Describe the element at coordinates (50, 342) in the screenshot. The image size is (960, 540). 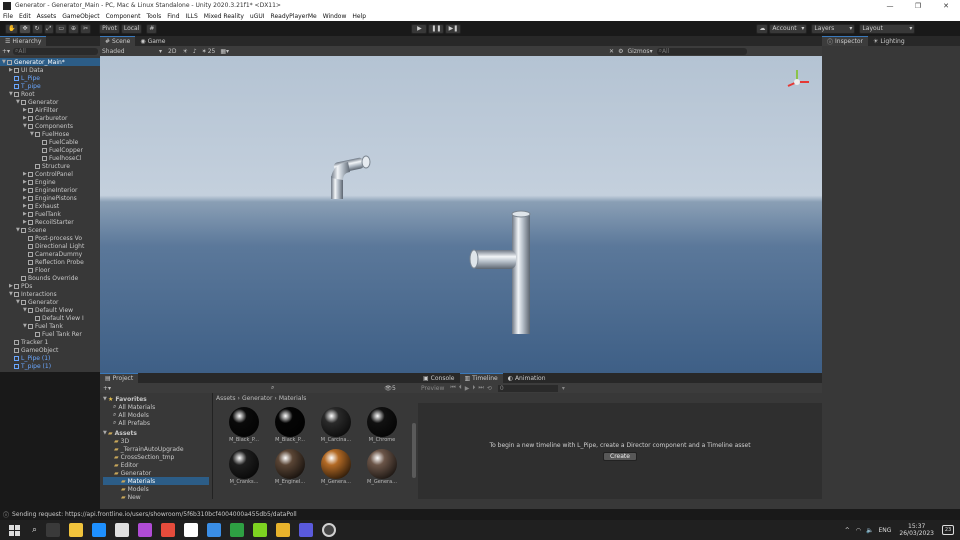
I see `hierarchy-item: Tracker 1` at that location.